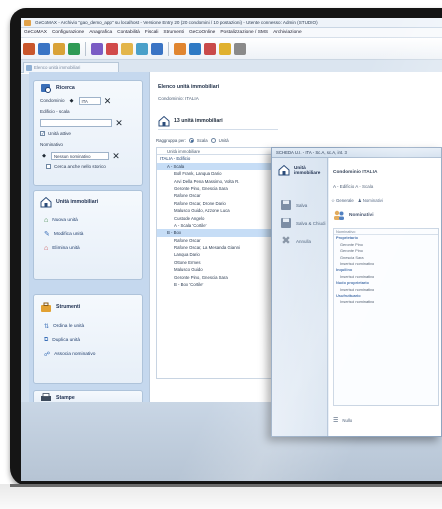 This screenshot has width=442, height=509. Describe the element at coordinates (29, 68) in the screenshot. I see `list-icon` at that location.